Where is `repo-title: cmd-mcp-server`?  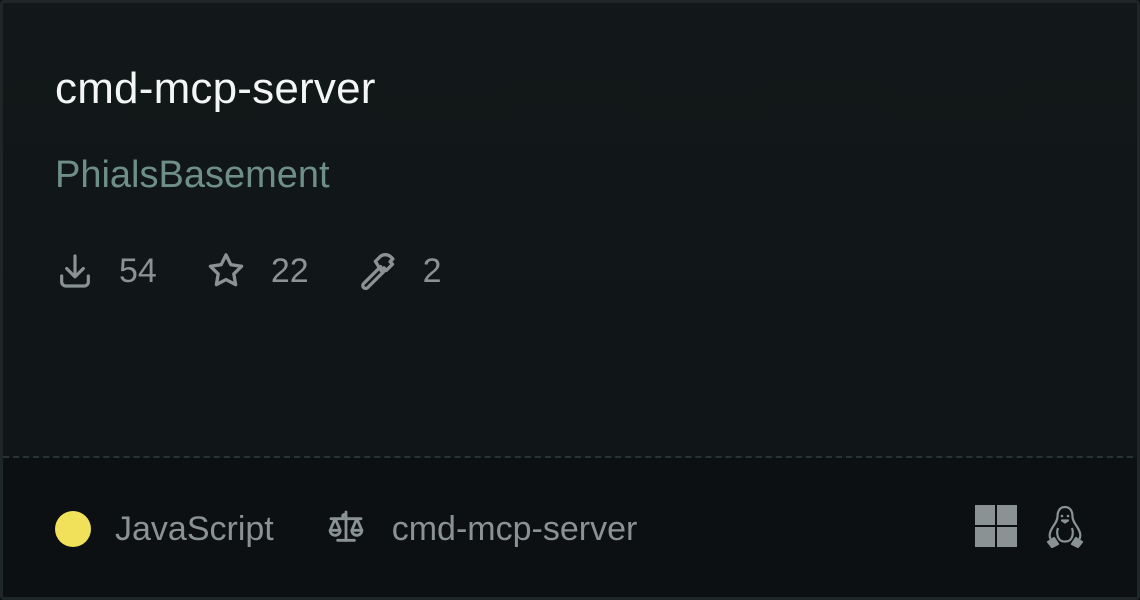
repo-title: cmd-mcp-server is located at coordinates (215, 89).